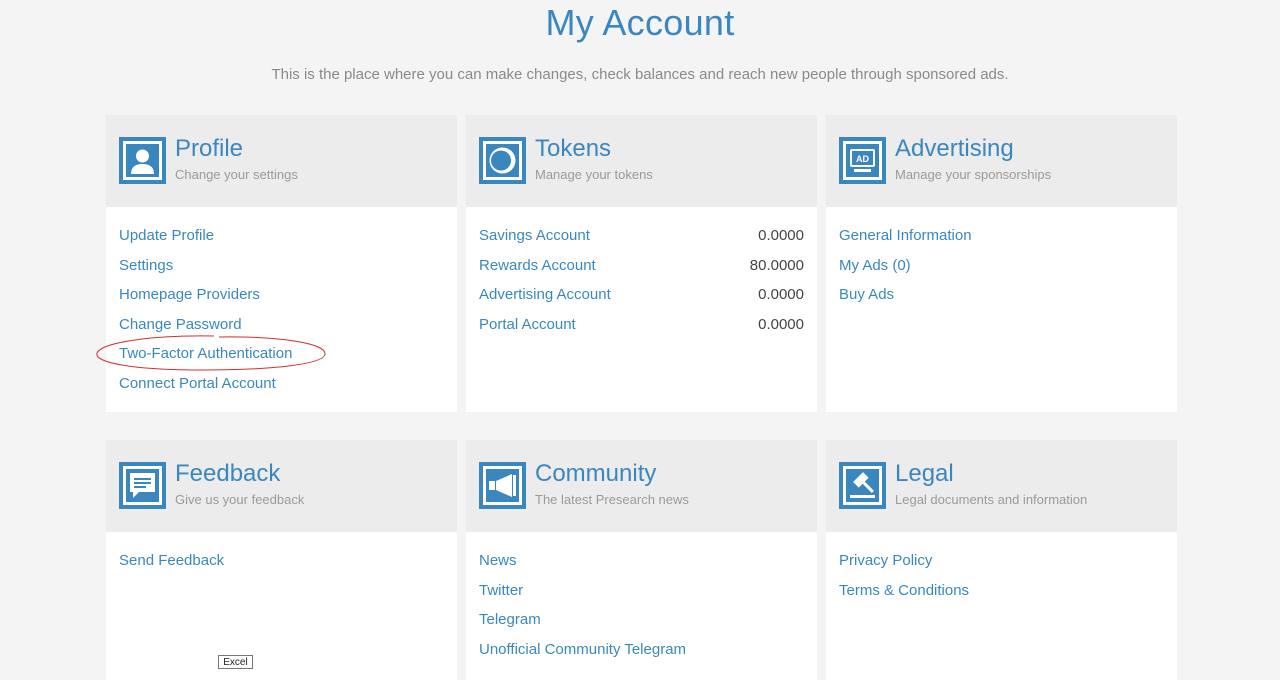  What do you see at coordinates (281, 565) in the screenshot?
I see `send-feedback-link: Send Feedback` at bounding box center [281, 565].